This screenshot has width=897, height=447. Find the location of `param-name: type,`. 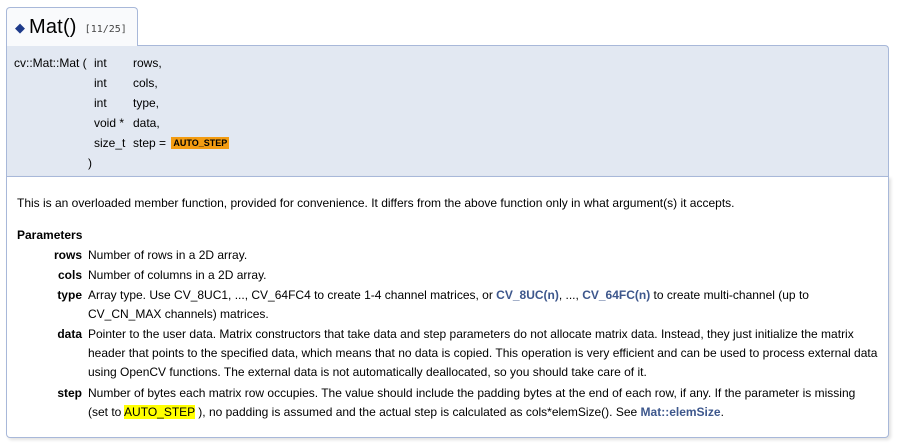

param-name: type, is located at coordinates (146, 103).